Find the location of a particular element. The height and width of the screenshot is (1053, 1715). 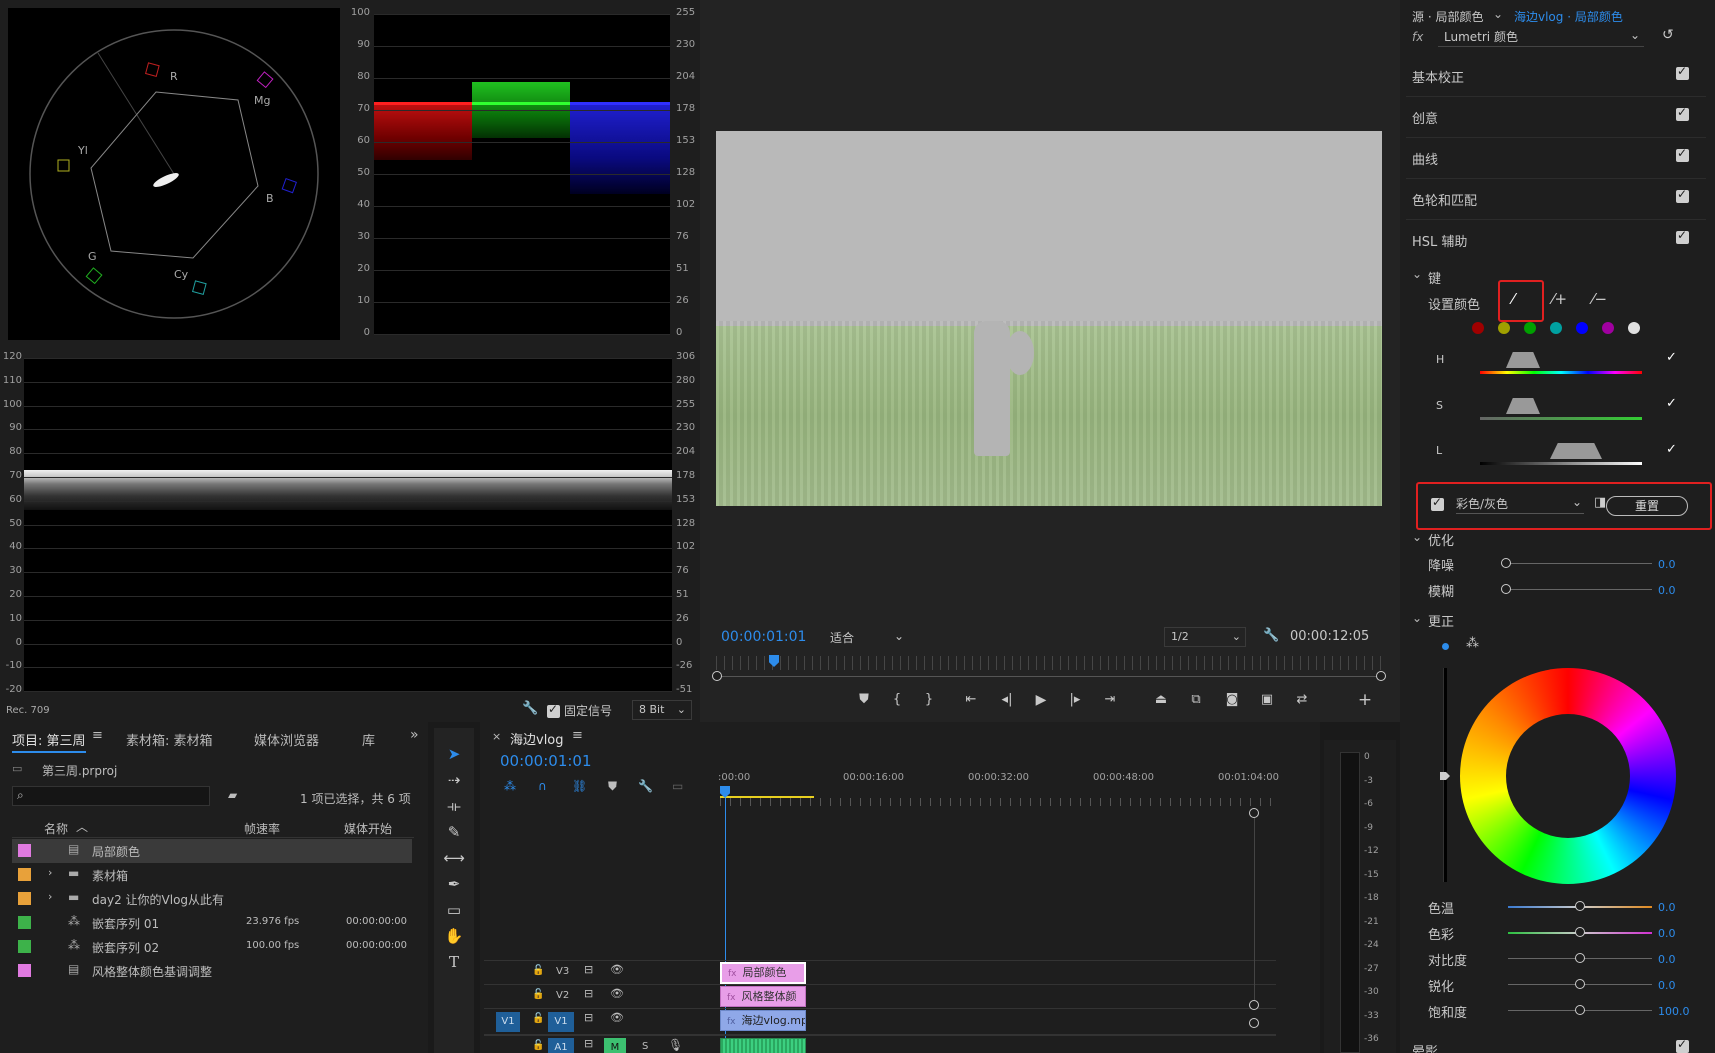

column-name: 名称 is located at coordinates (56, 828).